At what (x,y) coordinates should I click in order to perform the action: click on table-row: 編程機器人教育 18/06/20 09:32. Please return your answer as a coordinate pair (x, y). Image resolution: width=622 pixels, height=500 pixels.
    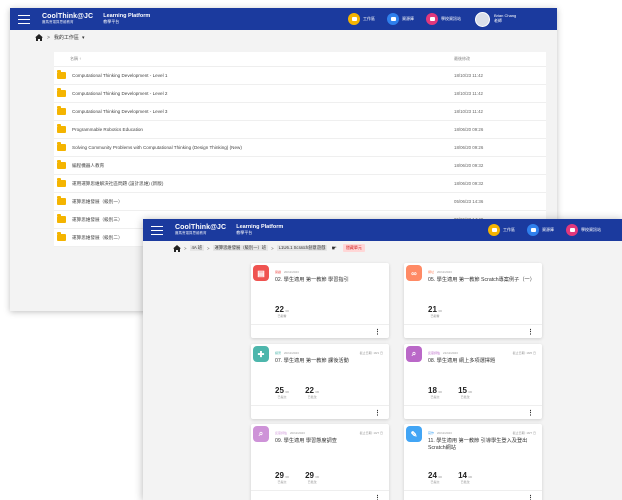
    Looking at the image, I should click on (300, 166).